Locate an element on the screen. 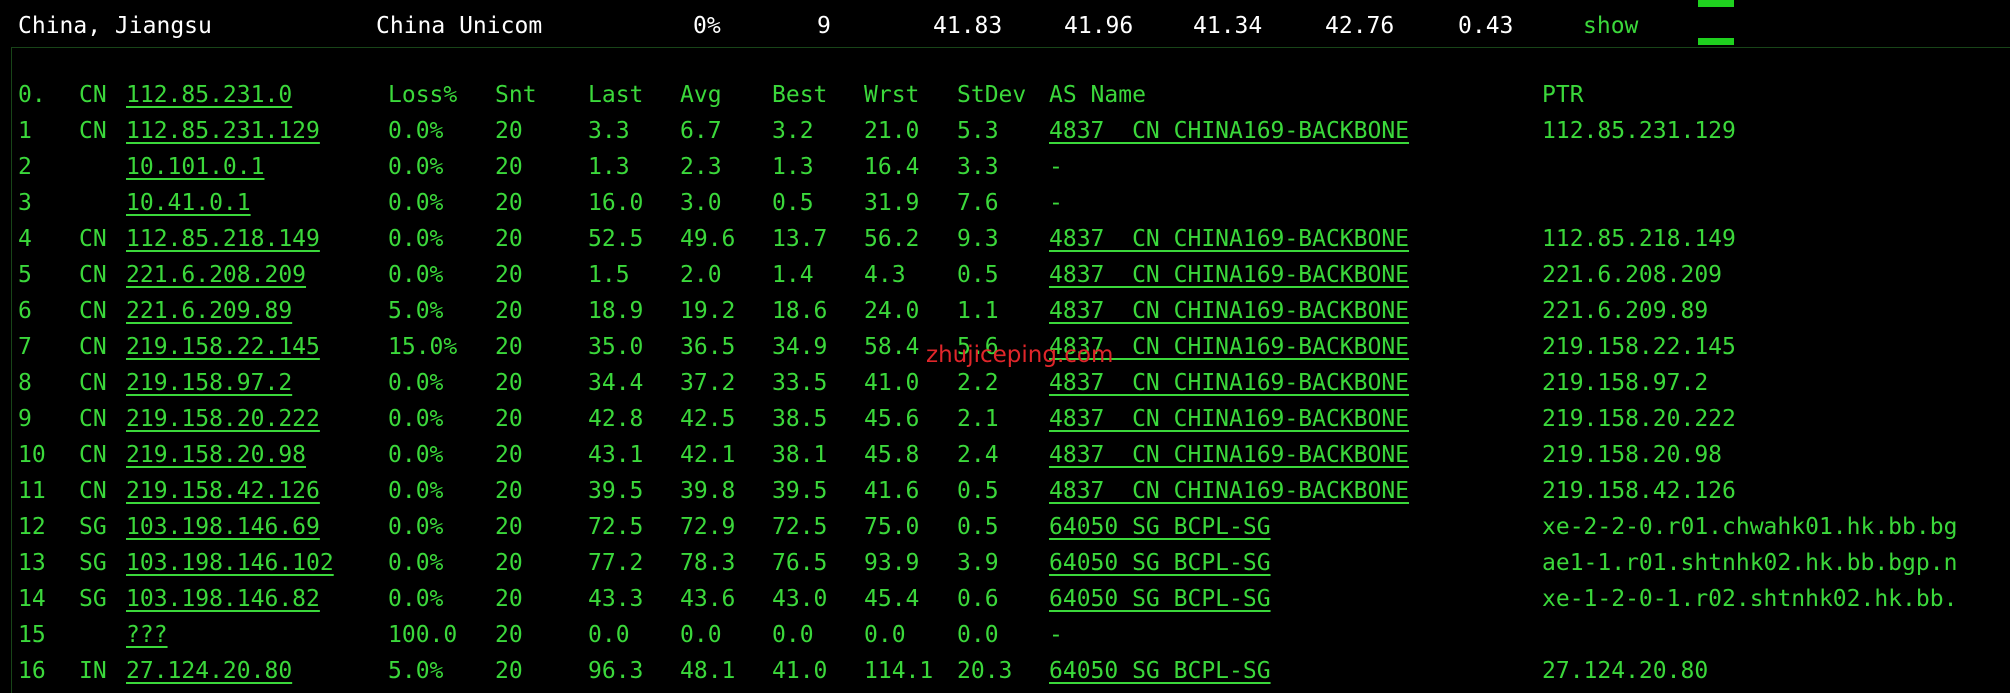  summary-best: 41.34 is located at coordinates (1228, 26).